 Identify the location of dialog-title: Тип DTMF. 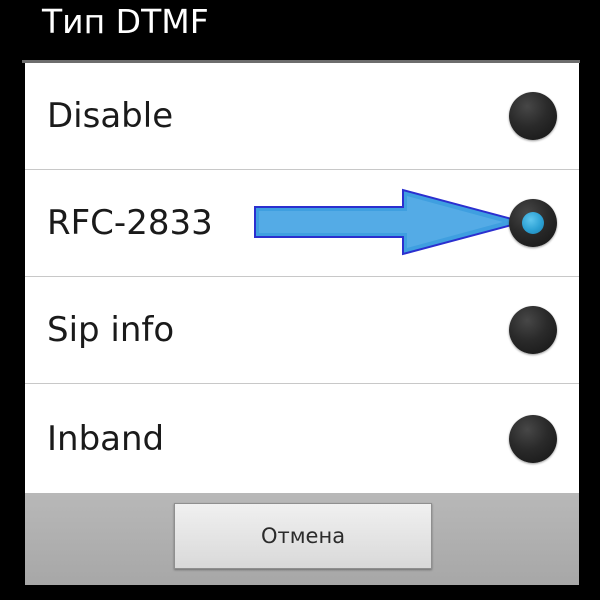
(301, 30).